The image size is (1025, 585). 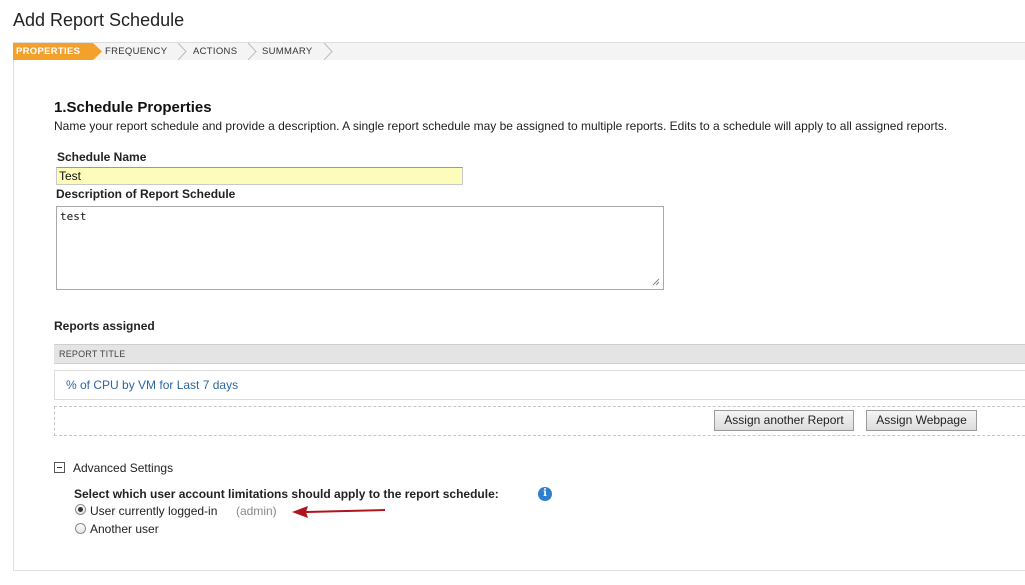 I want to click on step-summary: SUMMARY, so click(x=295, y=51).